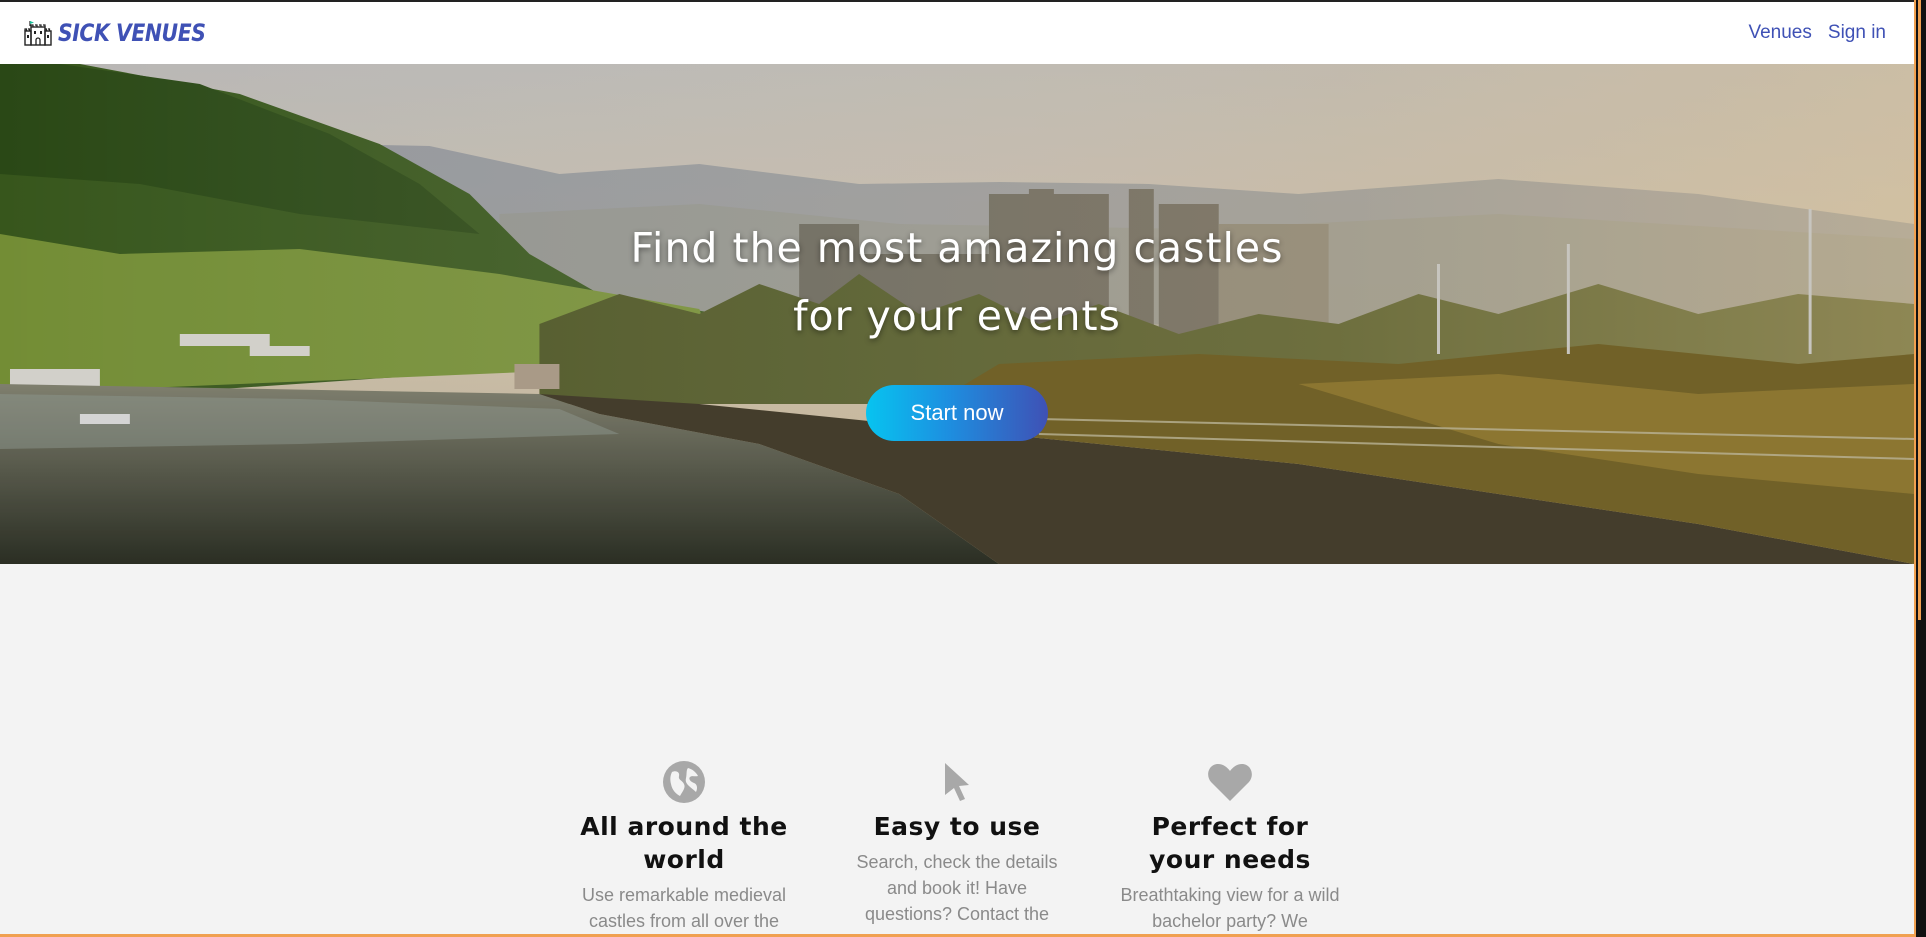 This screenshot has width=1926, height=937. I want to click on brand-link: Sick Venues, so click(127, 33).